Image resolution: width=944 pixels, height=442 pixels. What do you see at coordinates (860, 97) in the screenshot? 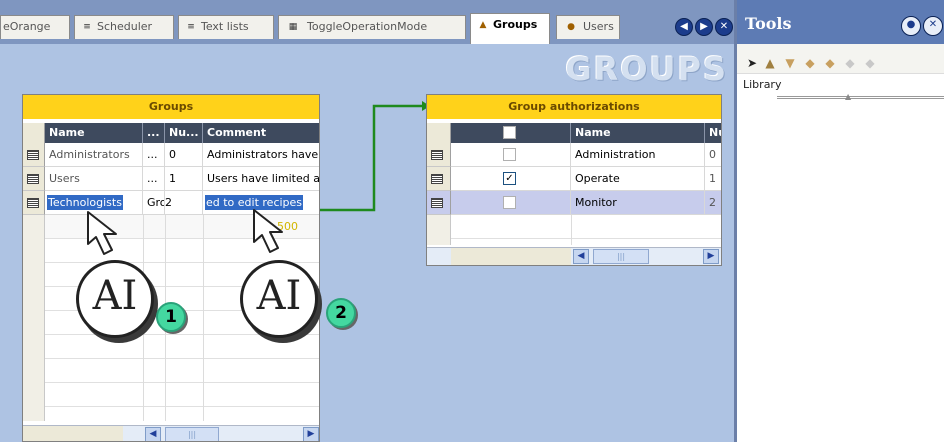
I see `library-splitter` at bounding box center [860, 97].